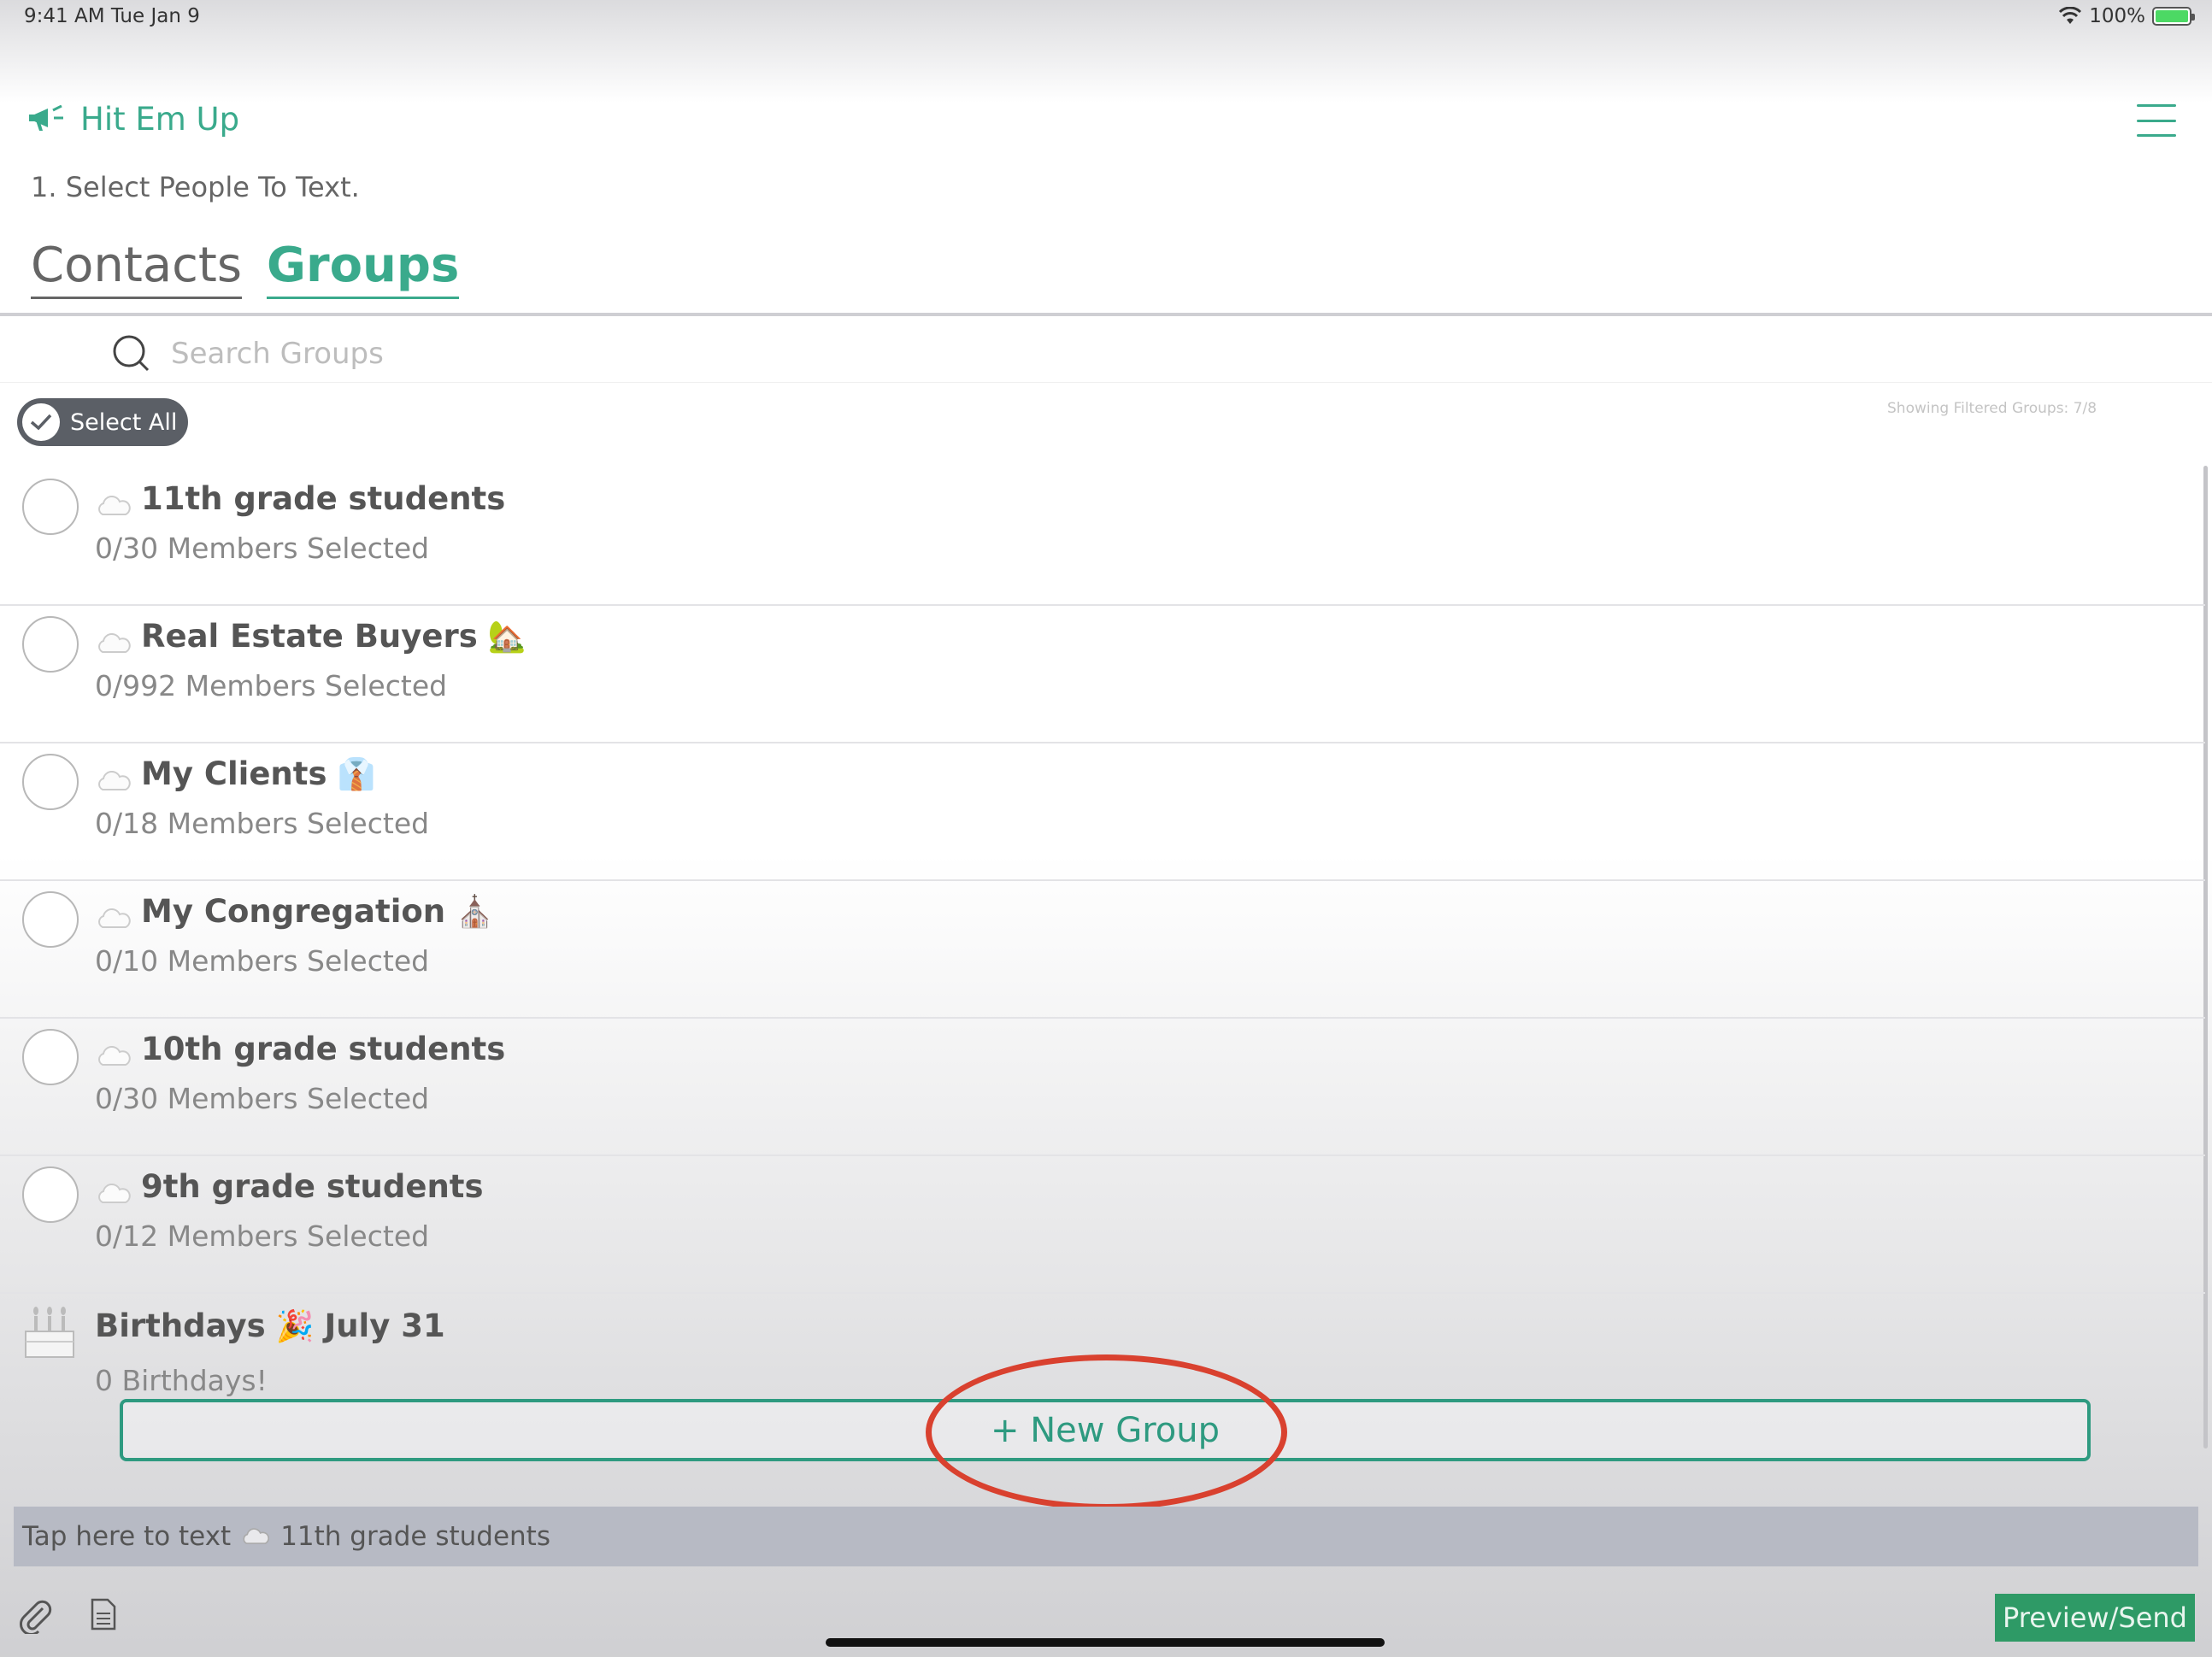  Describe the element at coordinates (1105, 1642) in the screenshot. I see `home-indicator` at that location.